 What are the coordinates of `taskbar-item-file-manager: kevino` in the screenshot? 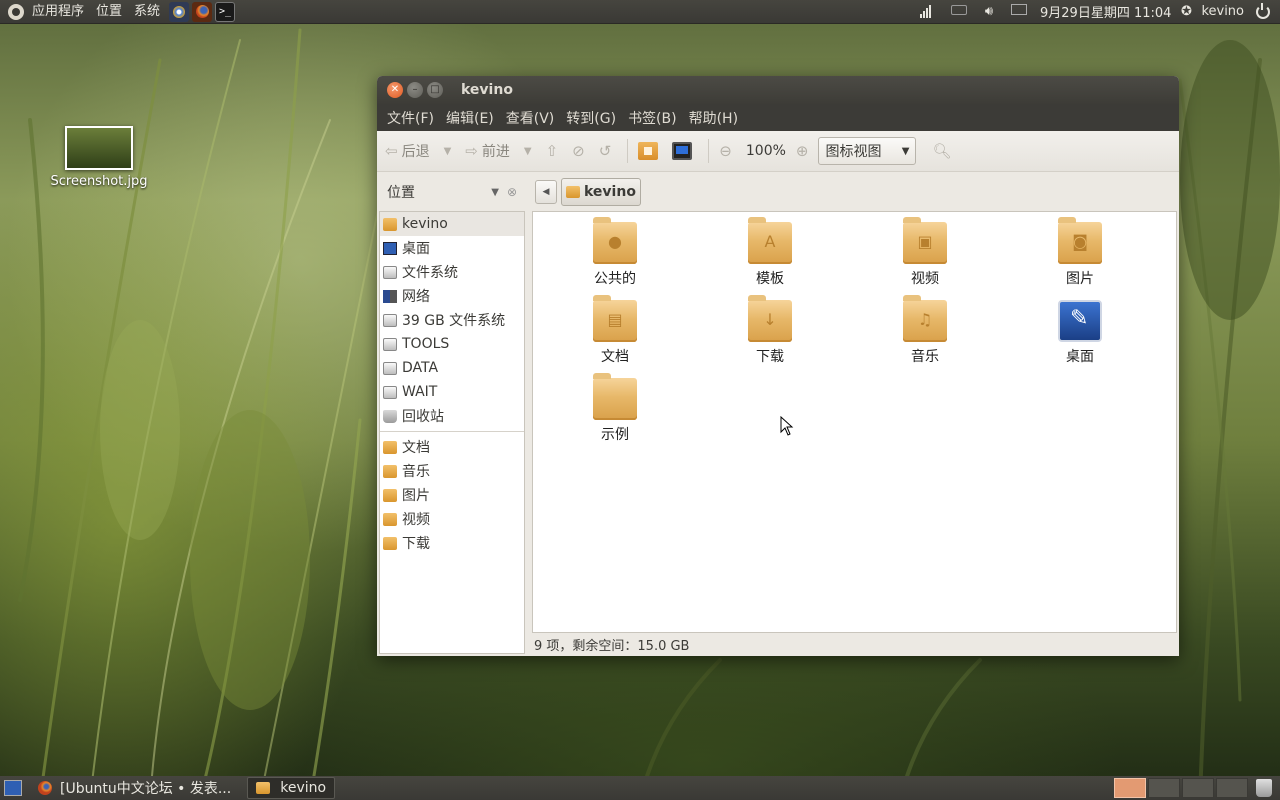 It's located at (291, 788).